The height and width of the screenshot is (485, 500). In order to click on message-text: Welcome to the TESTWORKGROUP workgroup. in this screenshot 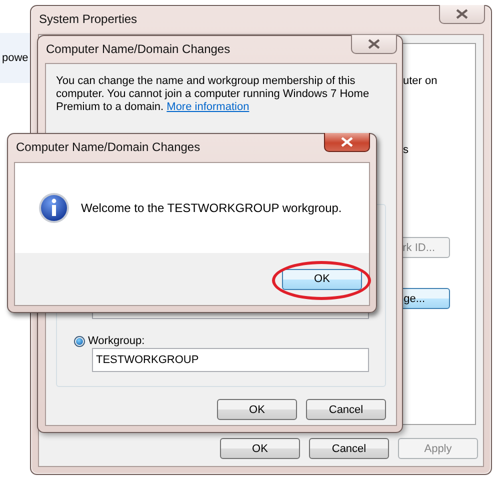, I will do `click(211, 208)`.